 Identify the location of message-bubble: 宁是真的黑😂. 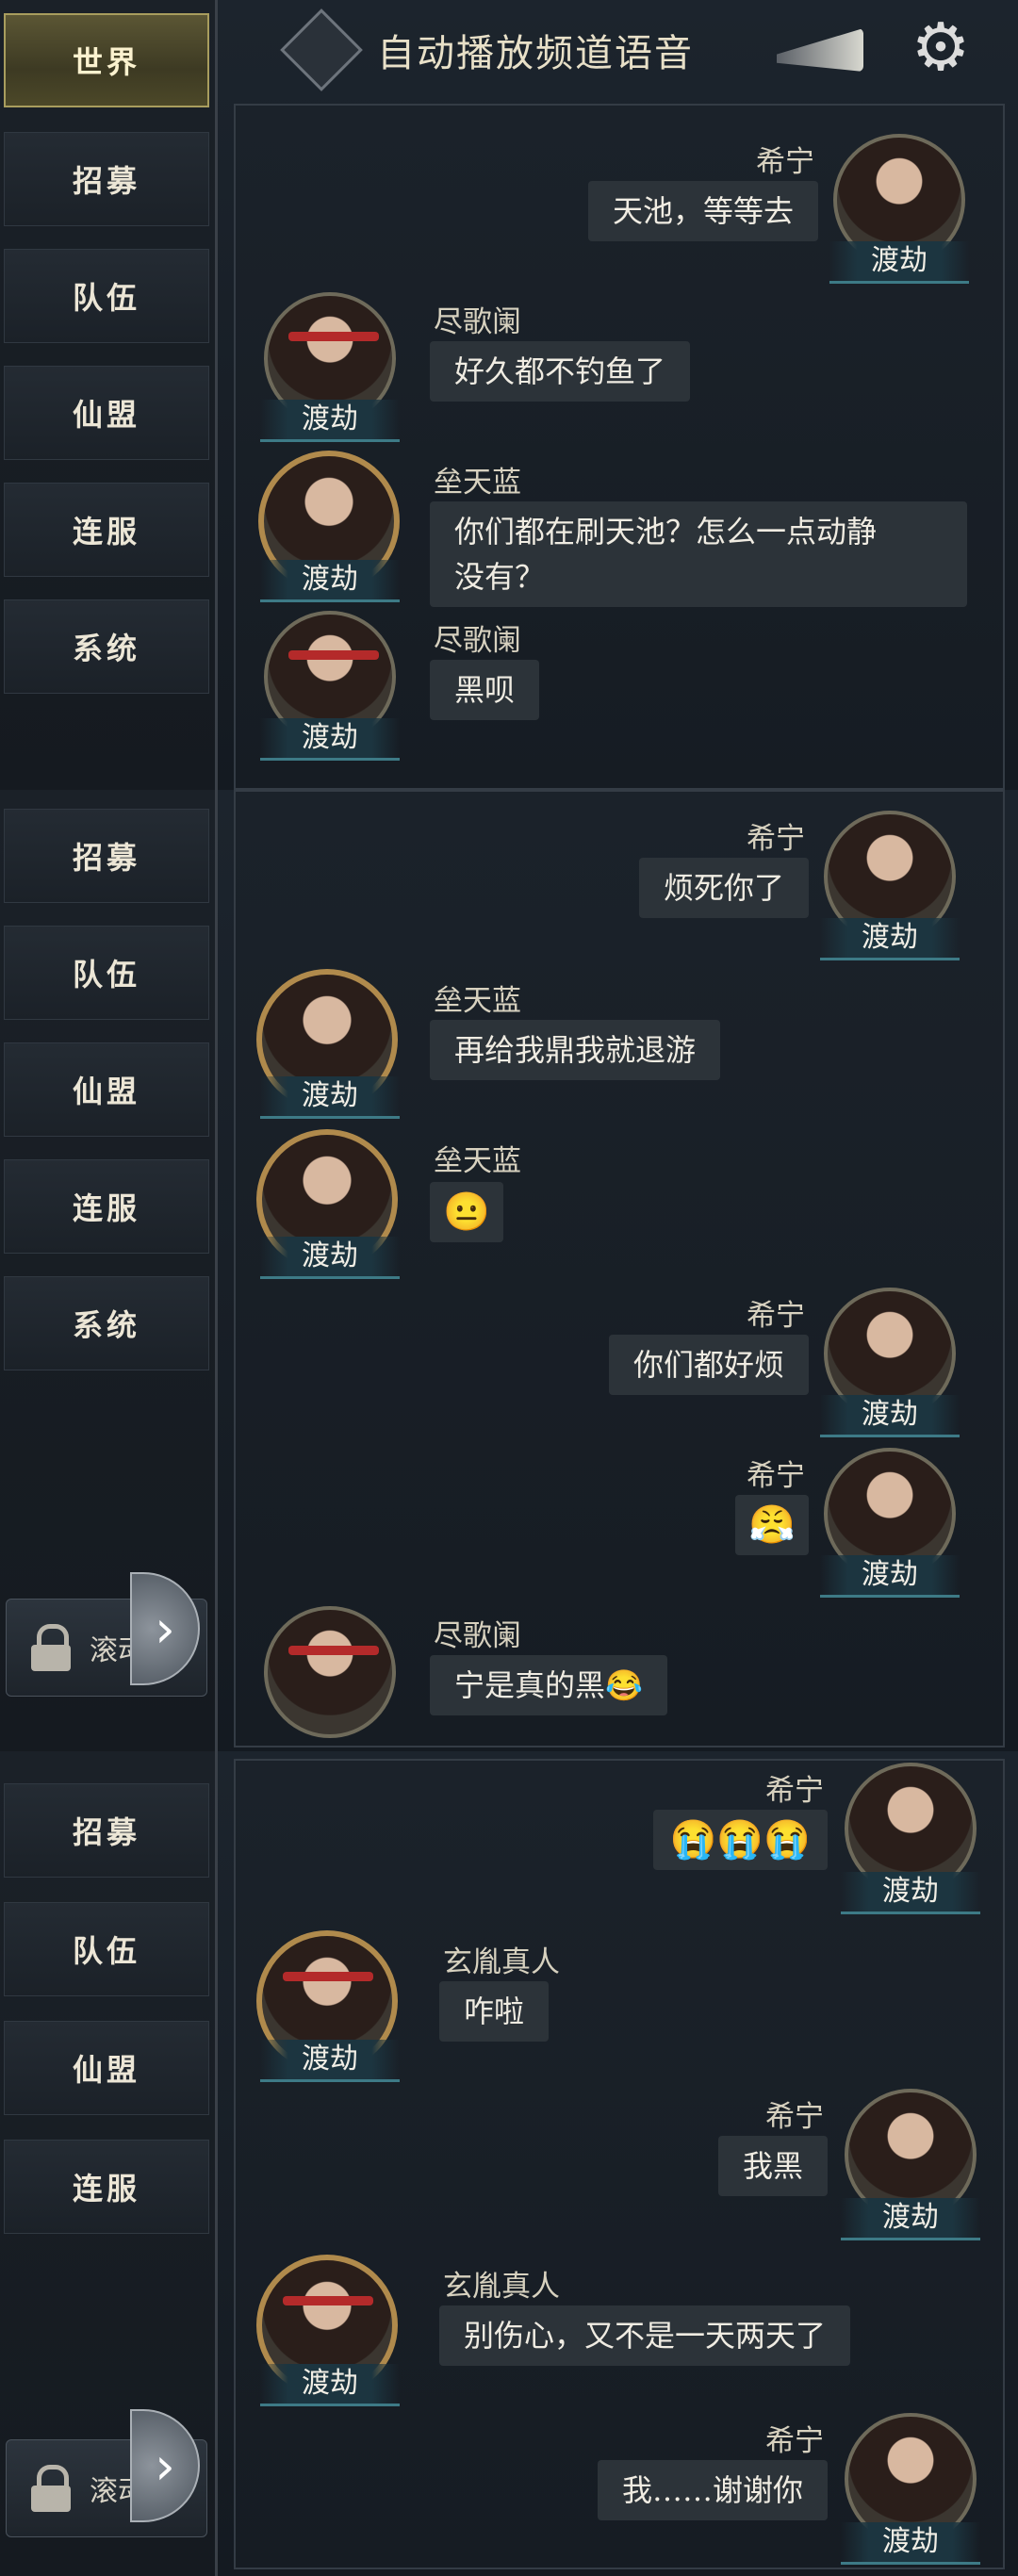
(548, 1685).